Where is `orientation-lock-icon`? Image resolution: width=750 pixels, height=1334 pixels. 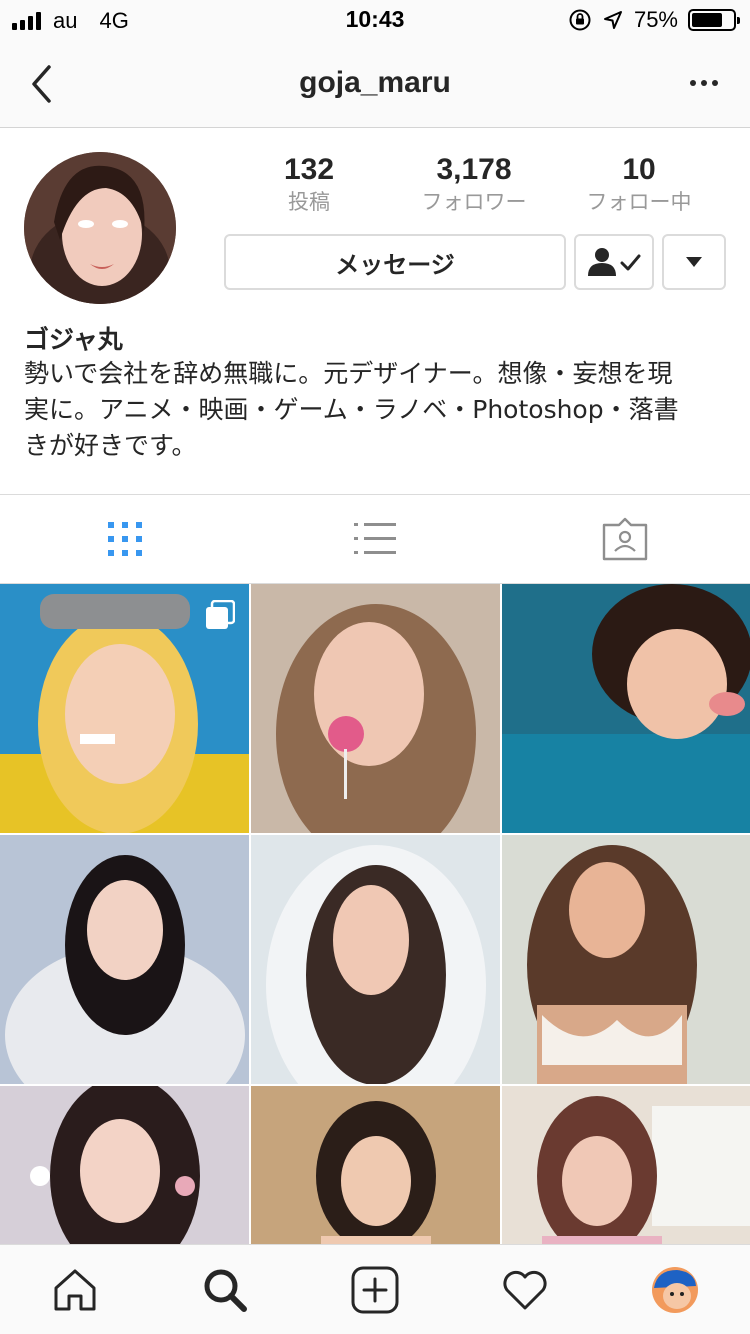 orientation-lock-icon is located at coordinates (580, 20).